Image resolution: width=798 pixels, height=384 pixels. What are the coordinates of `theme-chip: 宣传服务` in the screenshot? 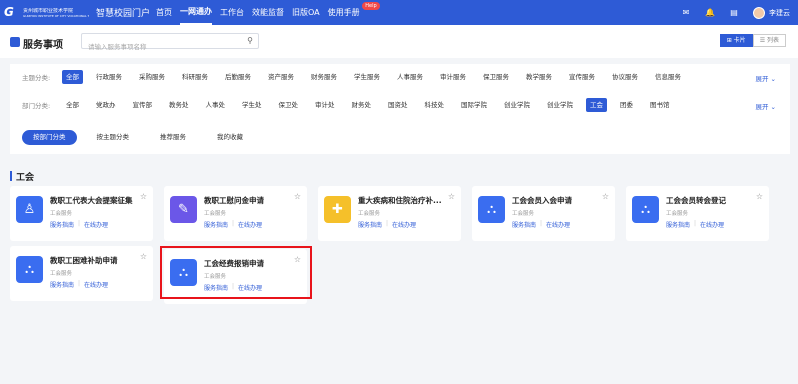 It's located at (582, 77).